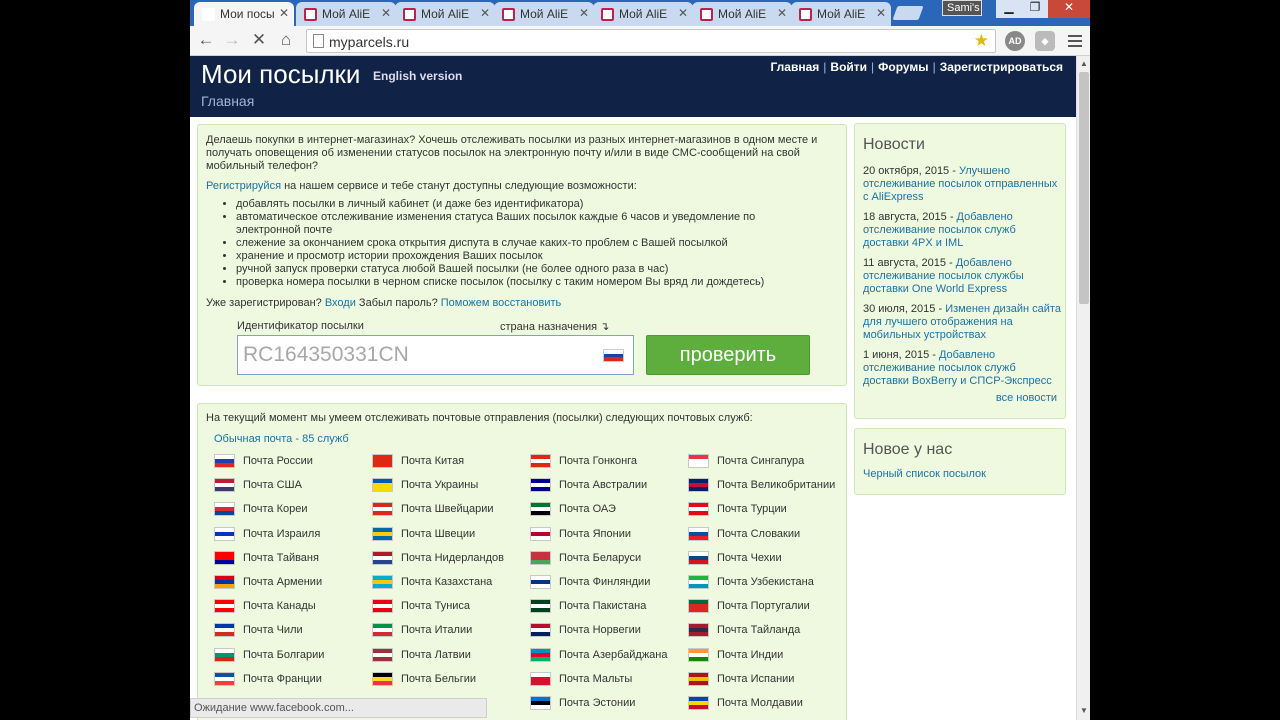 This screenshot has height=720, width=1280. I want to click on register-link: Регистрируйся, so click(243, 186).